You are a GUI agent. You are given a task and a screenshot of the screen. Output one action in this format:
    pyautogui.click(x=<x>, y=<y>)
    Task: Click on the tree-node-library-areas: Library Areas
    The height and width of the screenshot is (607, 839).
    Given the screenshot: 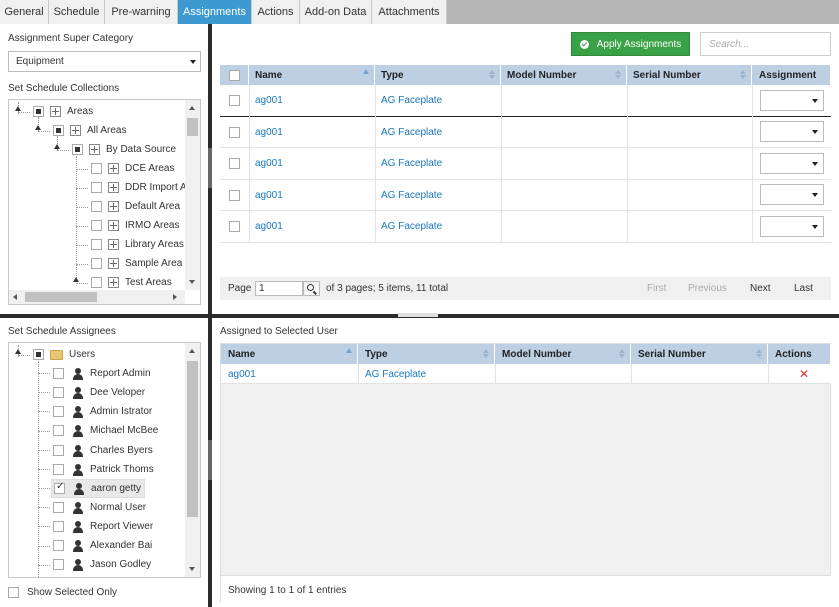 What is the action you would take?
    pyautogui.click(x=137, y=244)
    